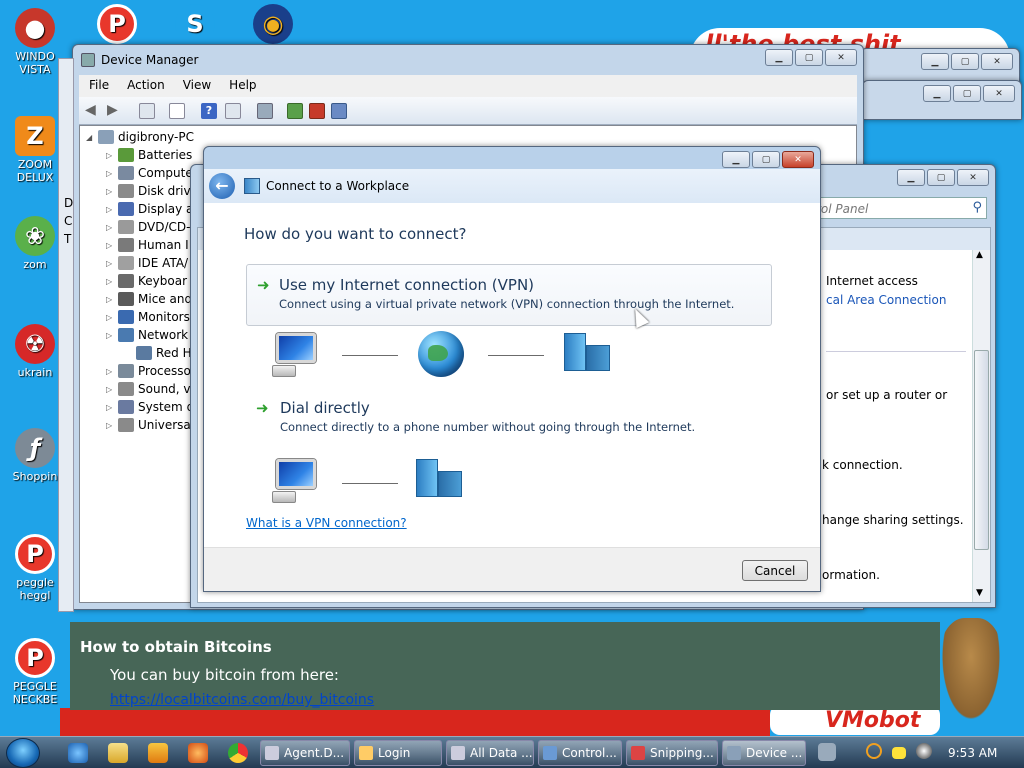  What do you see at coordinates (149, 173) in the screenshot?
I see `tree-item: ▷ Compute` at bounding box center [149, 173].